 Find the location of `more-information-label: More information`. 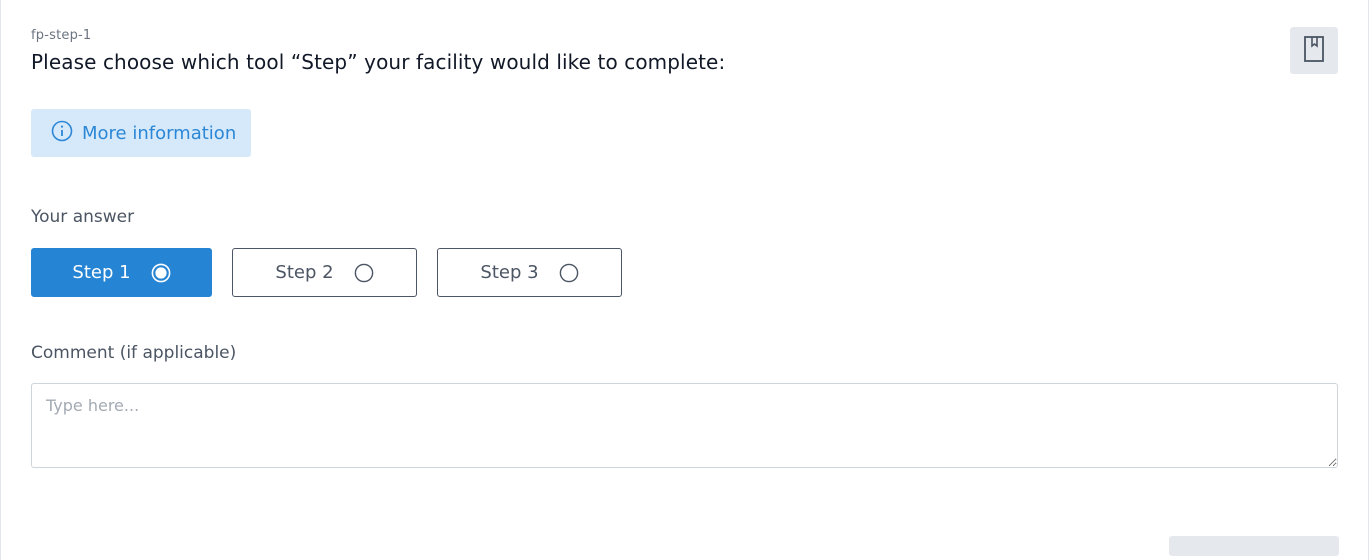

more-information-label: More information is located at coordinates (159, 133).